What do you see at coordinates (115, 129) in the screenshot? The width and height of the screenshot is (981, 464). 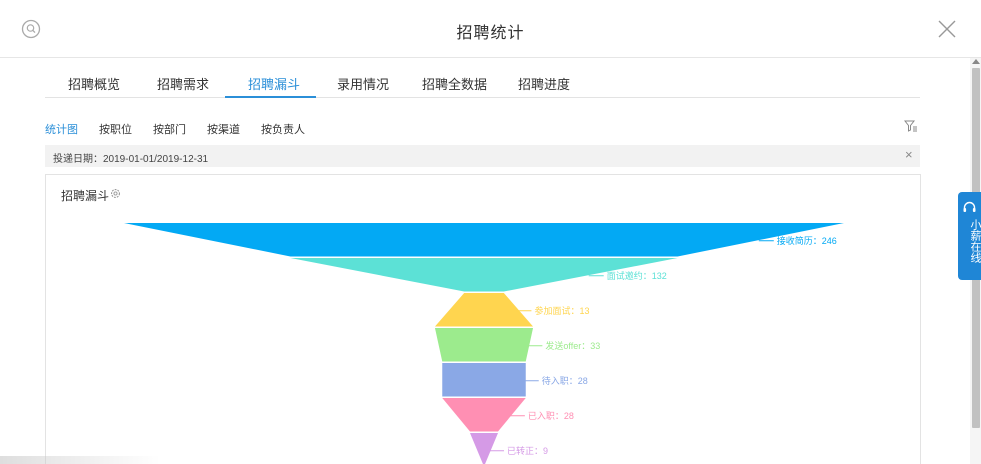 I see `subtab-by-position: 按职位` at bounding box center [115, 129].